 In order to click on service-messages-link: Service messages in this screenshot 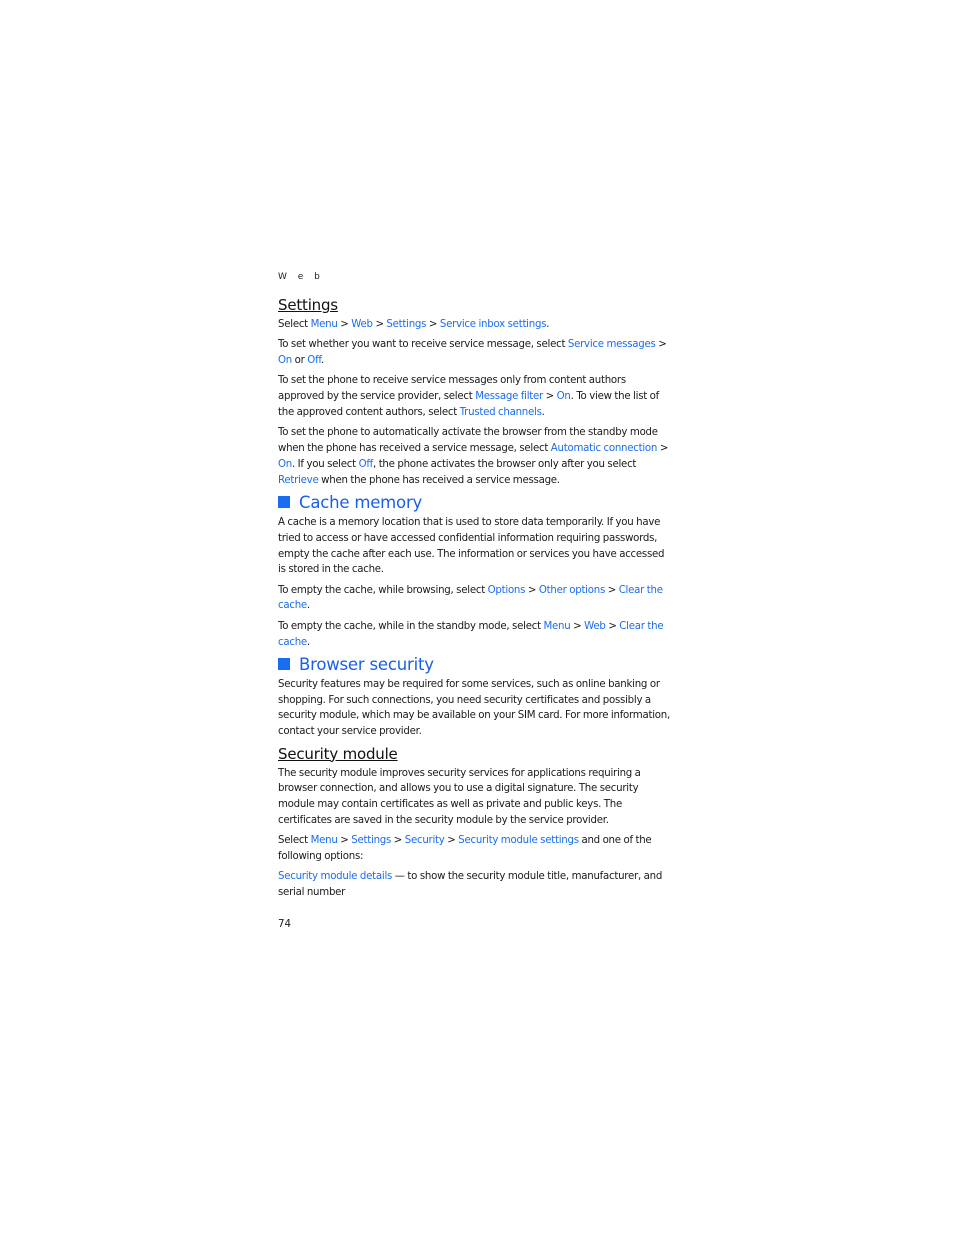, I will do `click(611, 345)`.